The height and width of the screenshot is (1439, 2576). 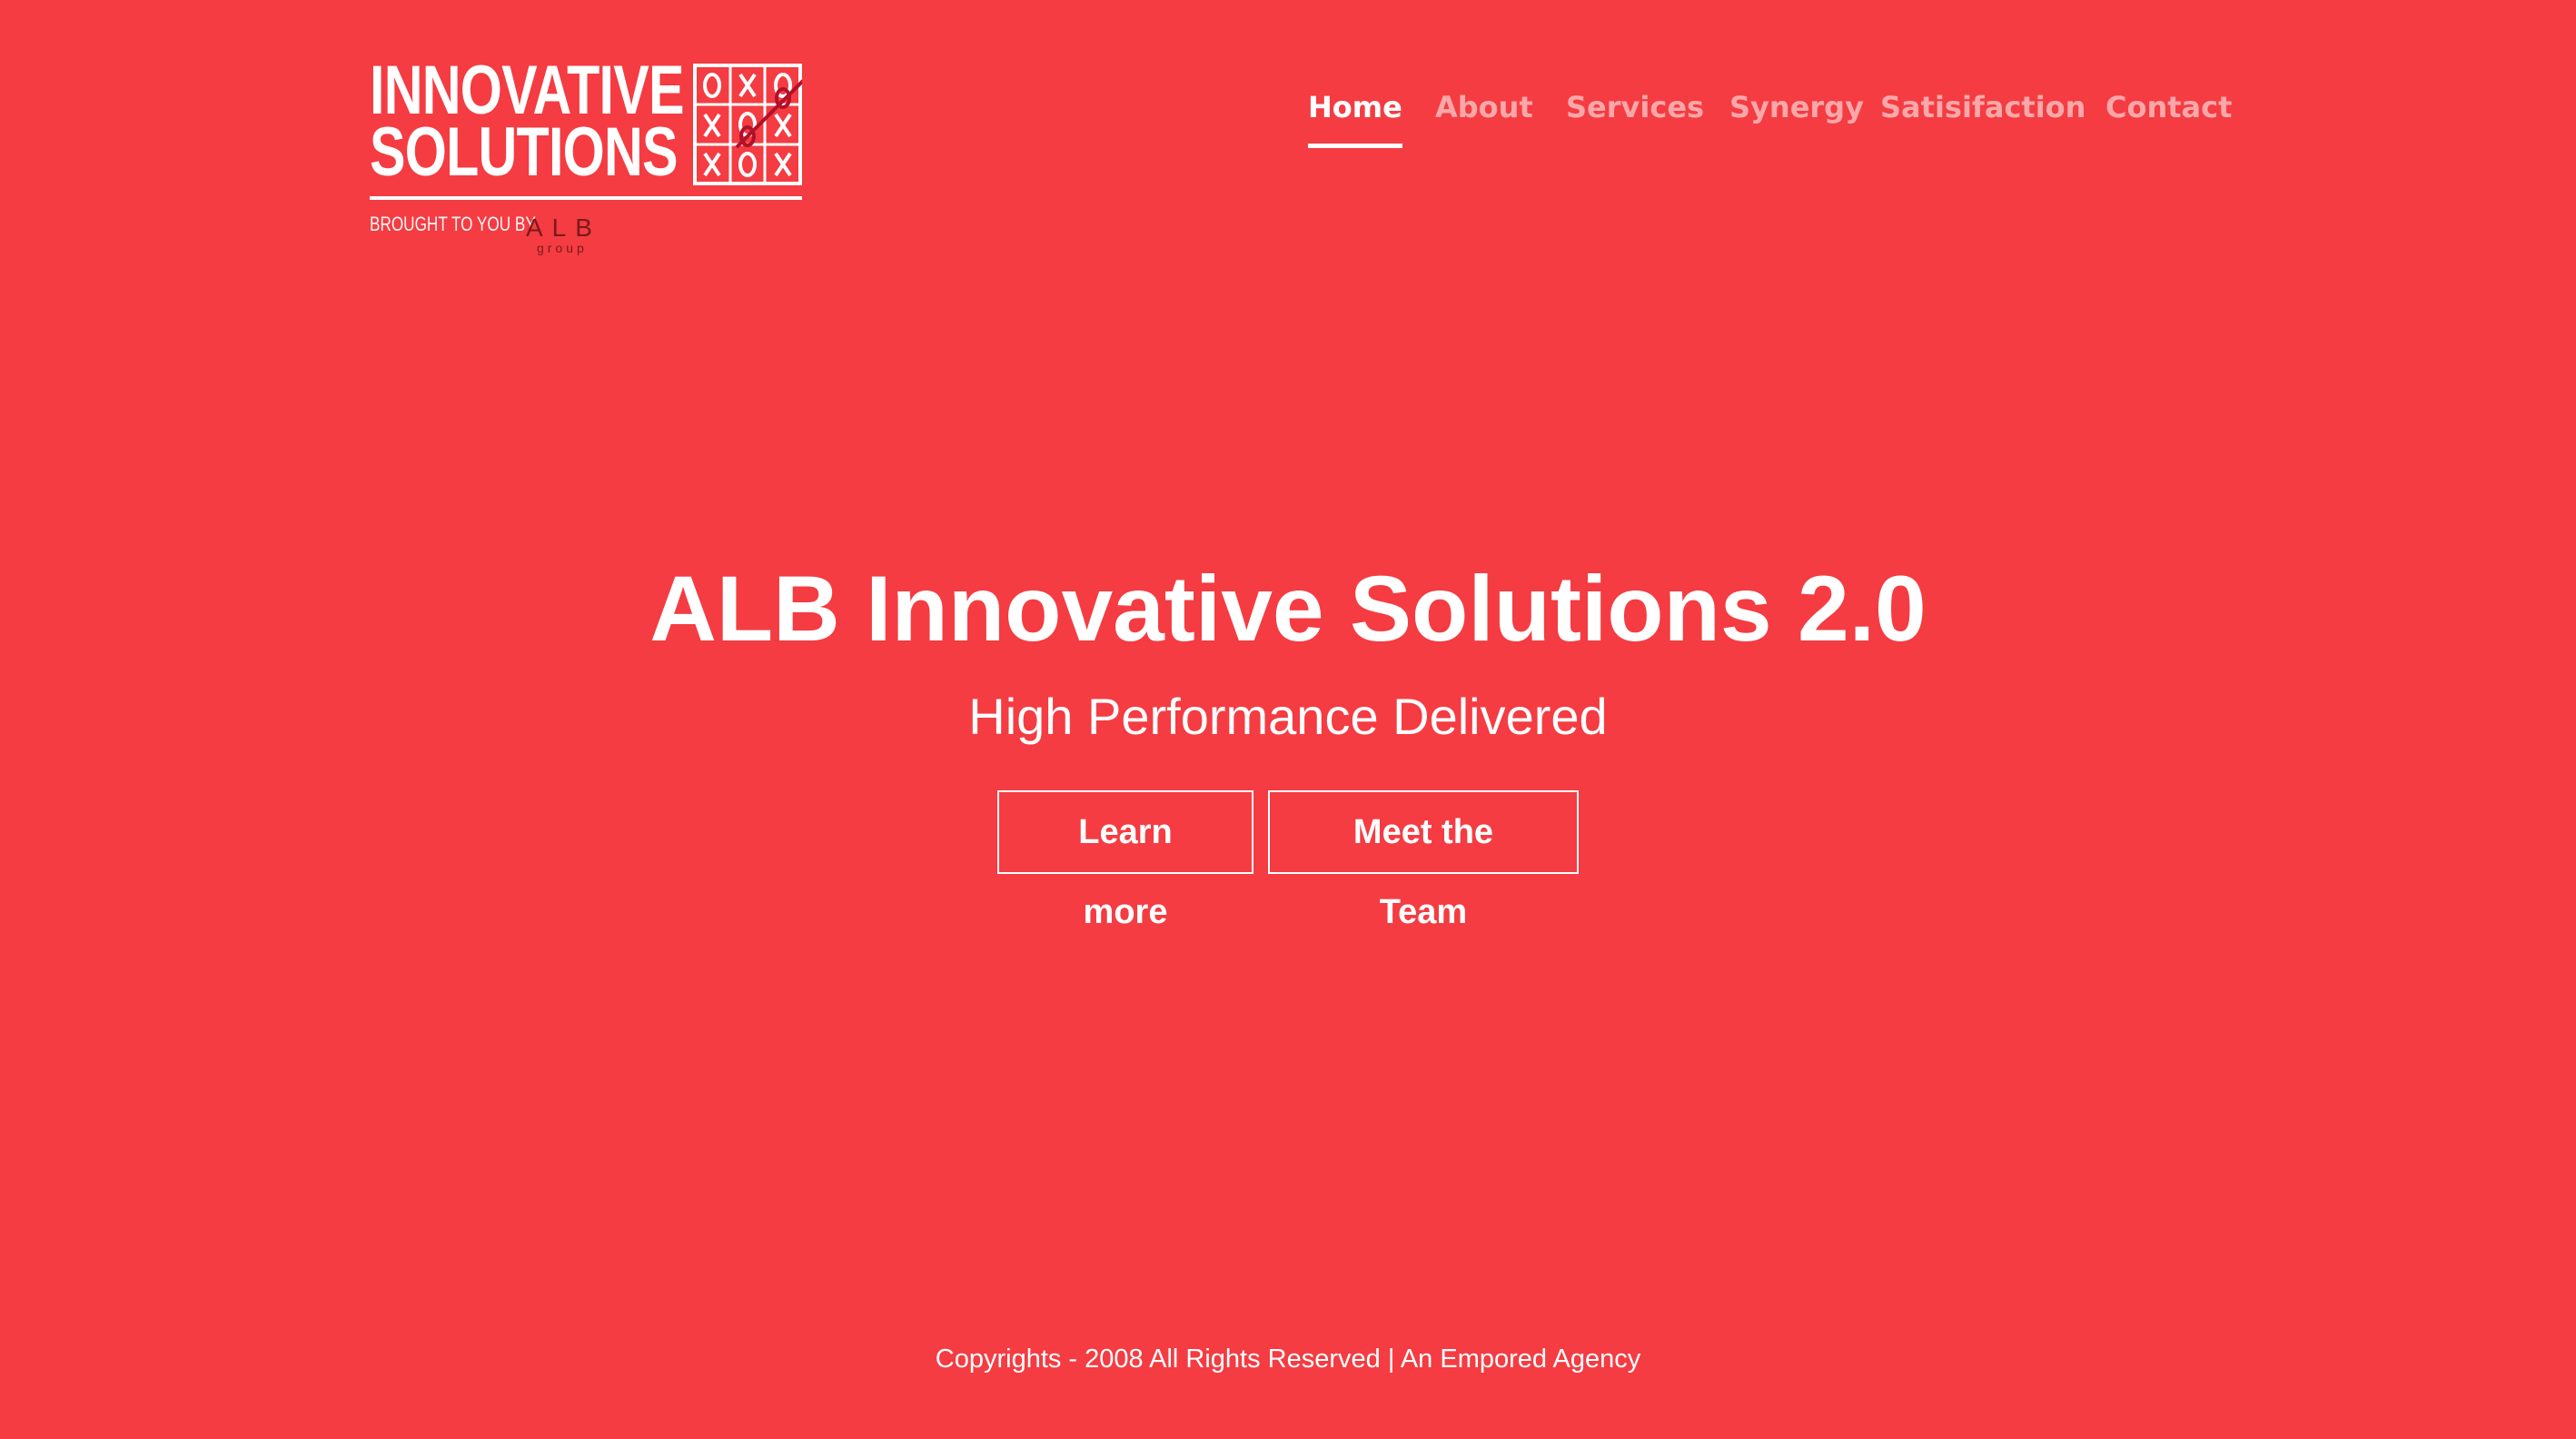 What do you see at coordinates (747, 124) in the screenshot?
I see `tic-tac-toe-grid-icon` at bounding box center [747, 124].